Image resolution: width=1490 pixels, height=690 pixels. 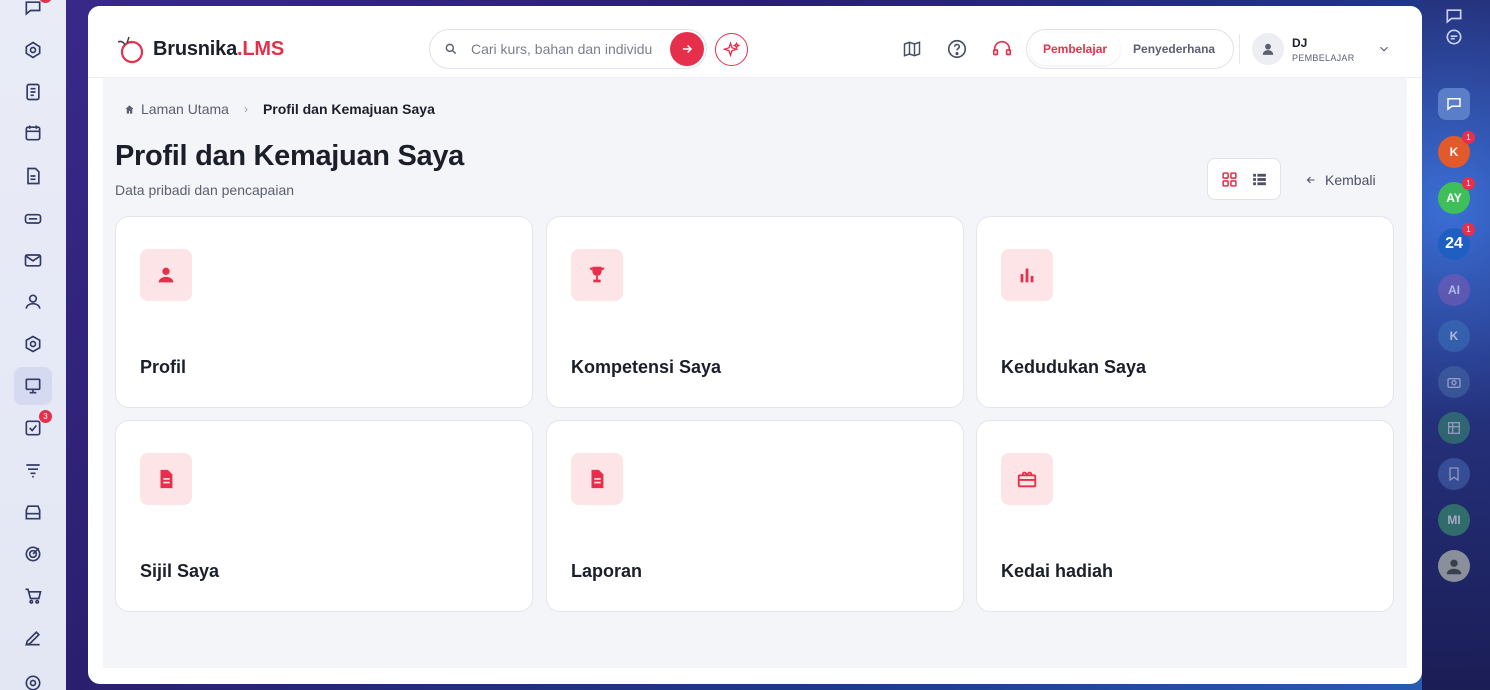 I want to click on camera-icon, so click(x=1454, y=382).